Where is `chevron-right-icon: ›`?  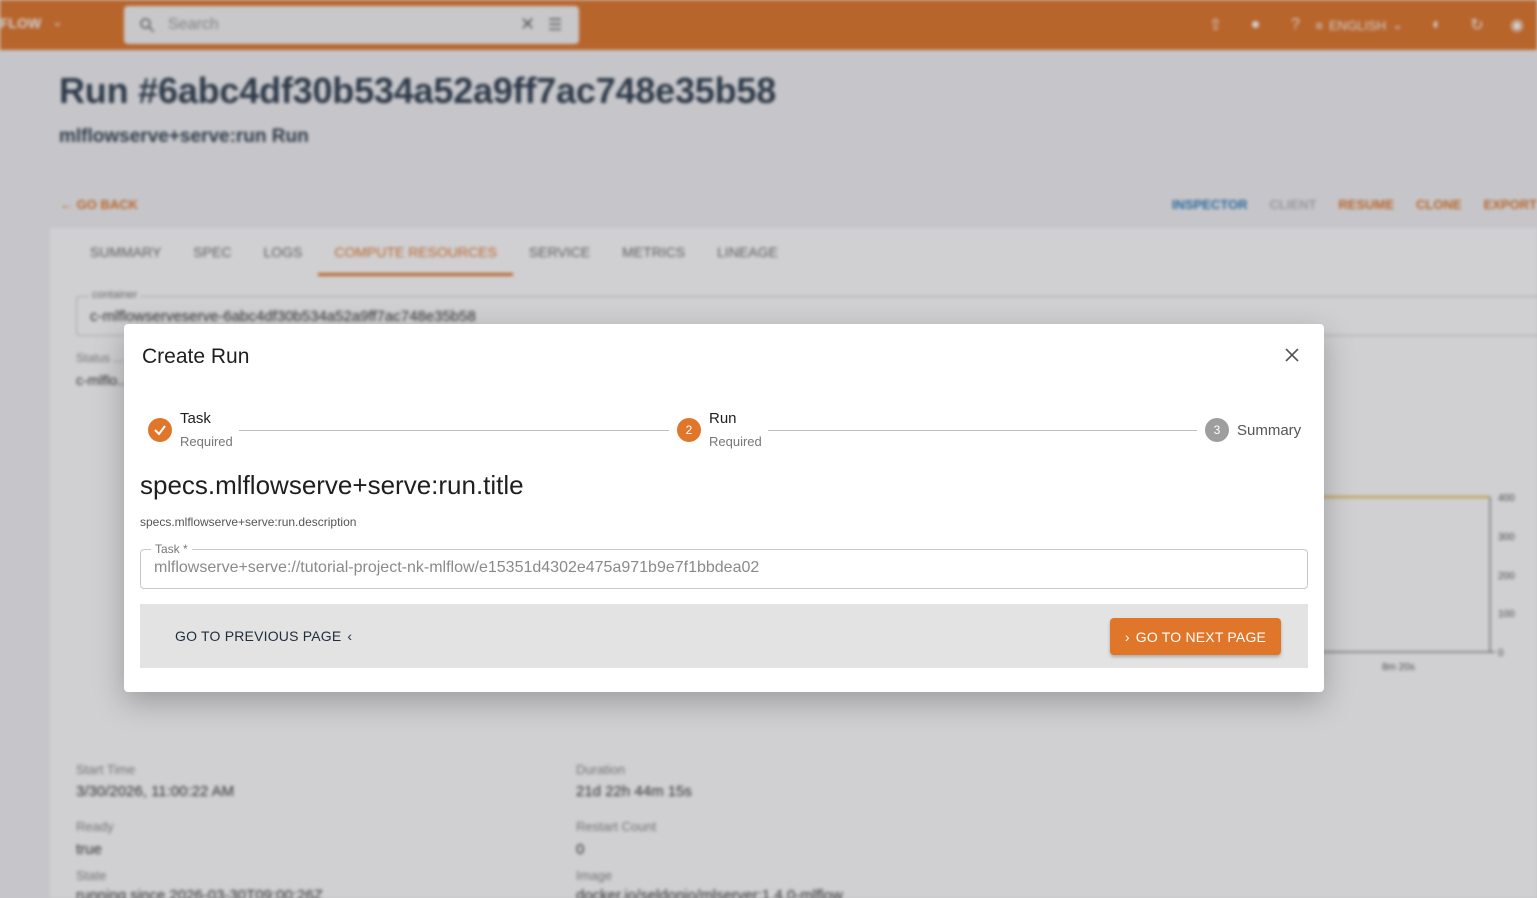 chevron-right-icon: › is located at coordinates (1127, 636).